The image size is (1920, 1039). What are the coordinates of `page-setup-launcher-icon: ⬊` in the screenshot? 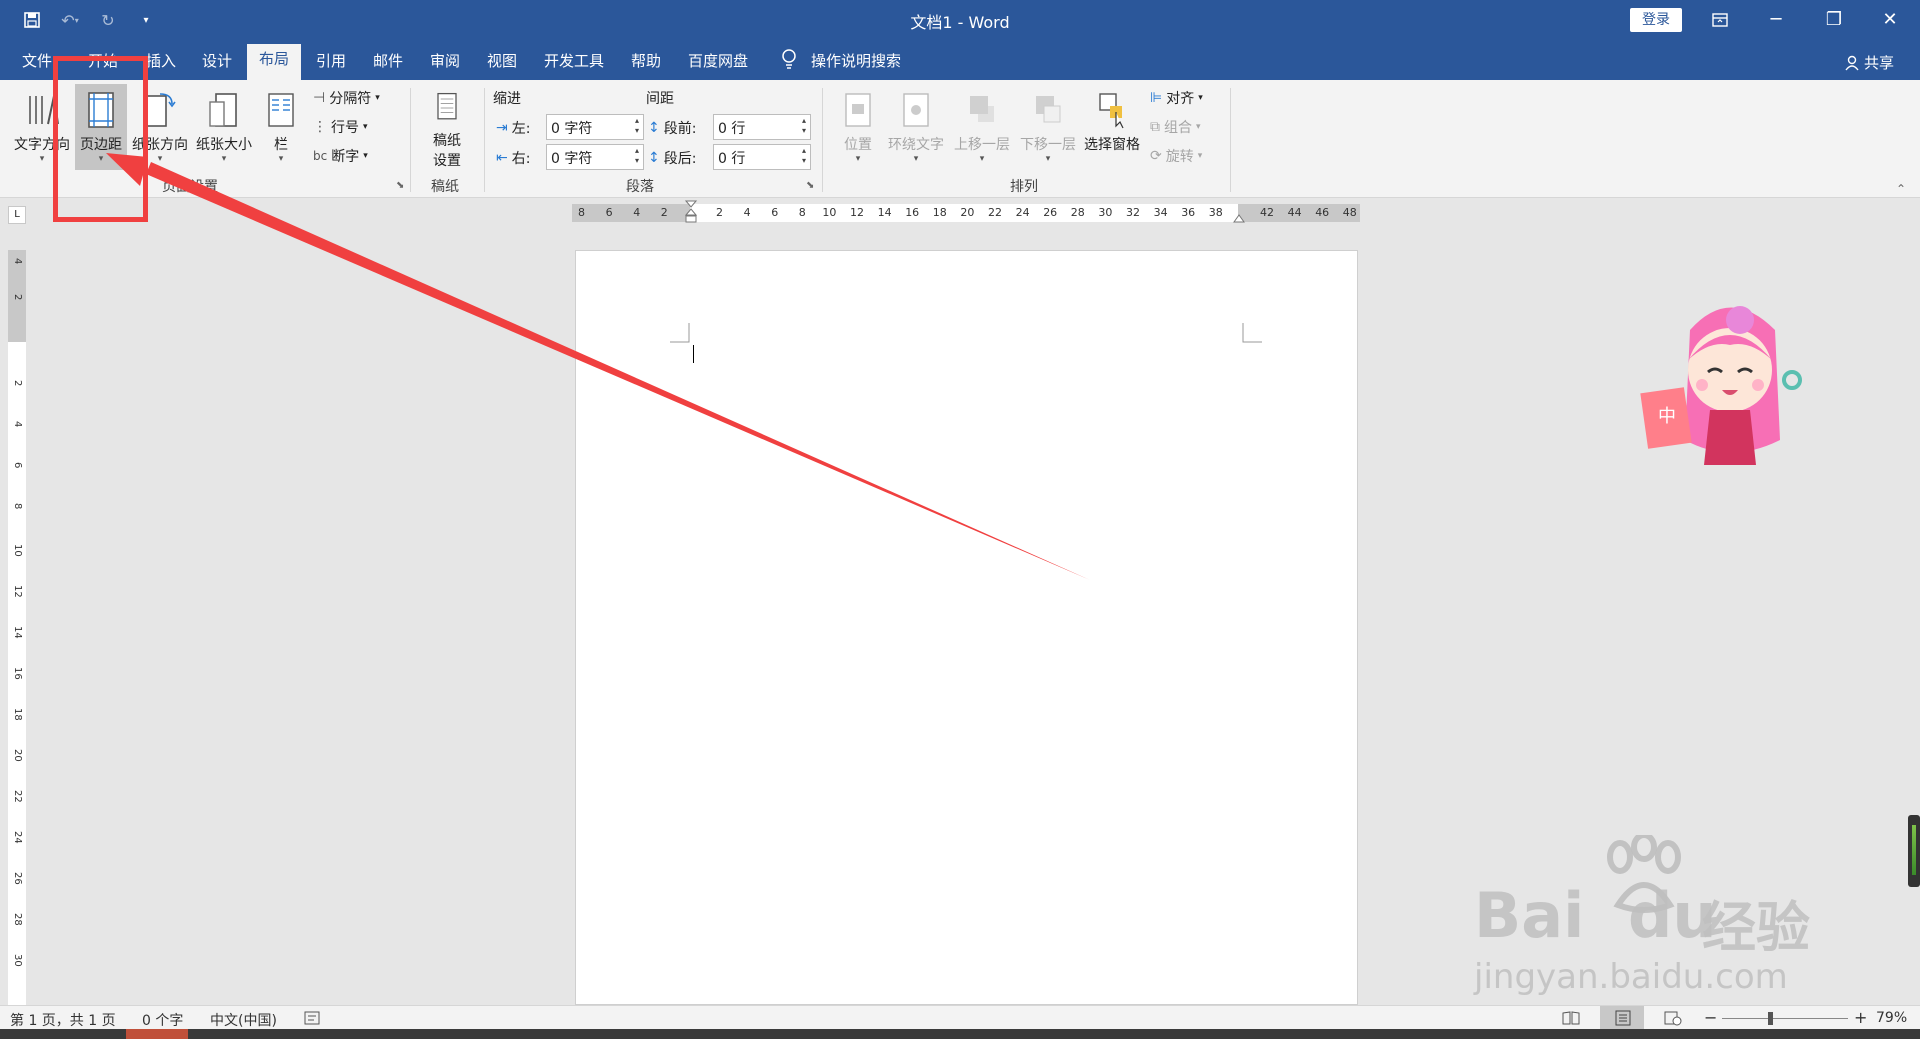 It's located at (400, 185).